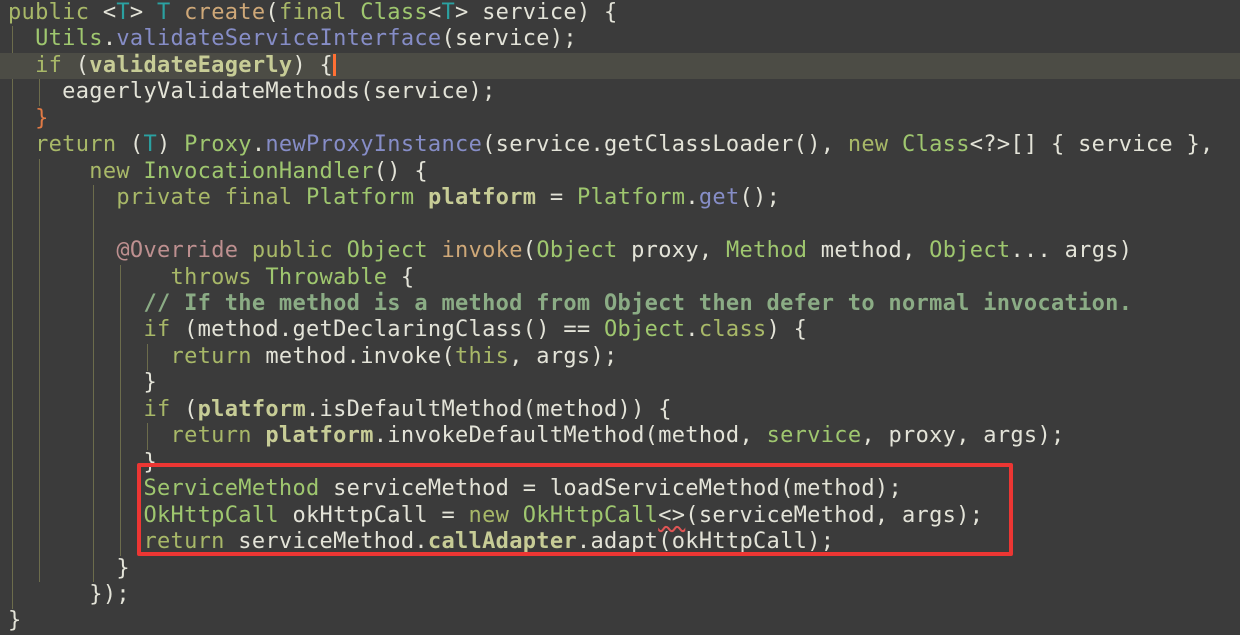  Describe the element at coordinates (218, 145) in the screenshot. I see `token-class: Proxy` at that location.